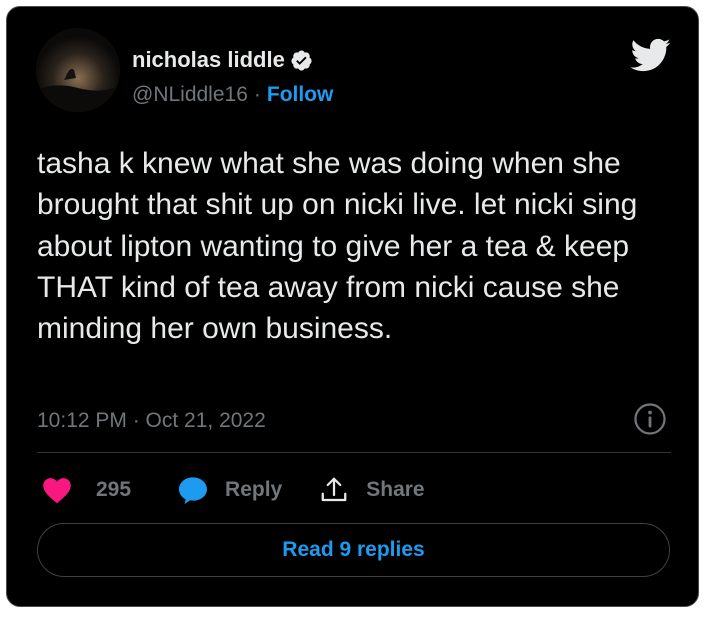  What do you see at coordinates (650, 419) in the screenshot?
I see `info-icon` at bounding box center [650, 419].